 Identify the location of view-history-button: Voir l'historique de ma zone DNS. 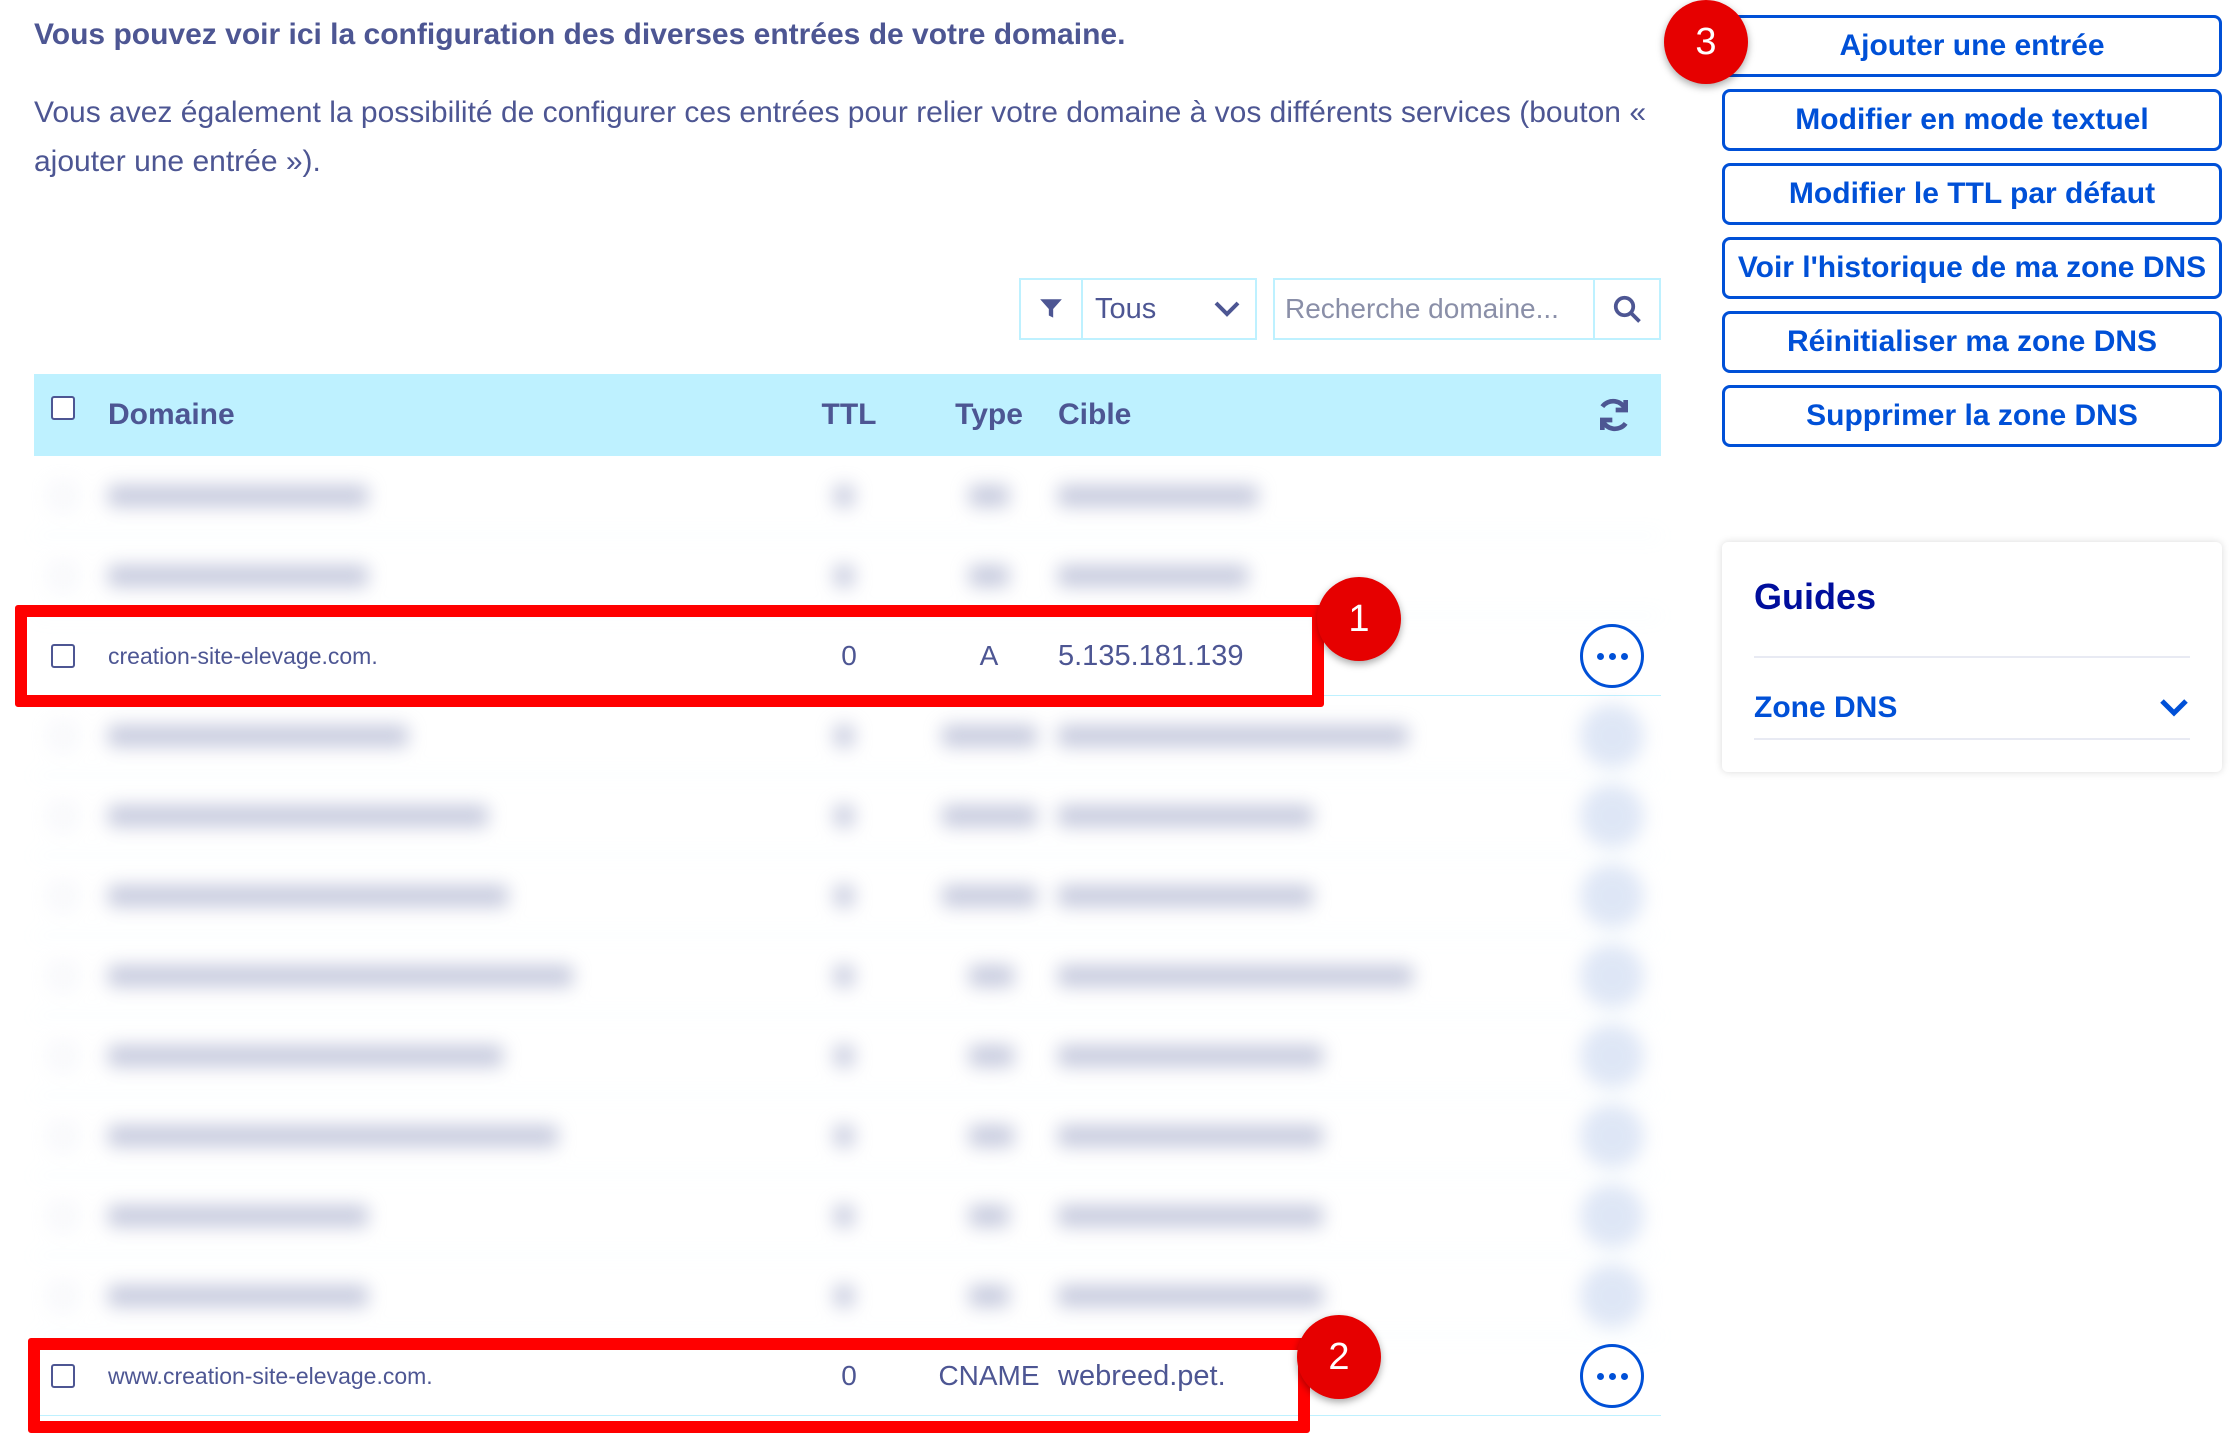
(1972, 268).